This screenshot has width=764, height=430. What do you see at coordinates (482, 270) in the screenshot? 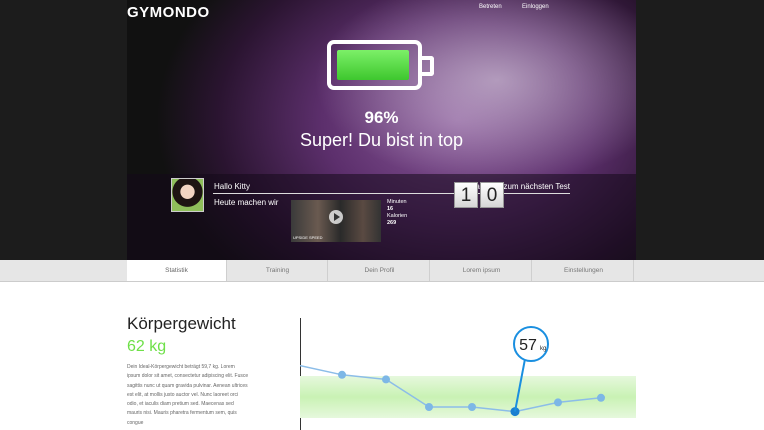
I see `tab-lorem-ipsum: Lorem ipsum` at bounding box center [482, 270].